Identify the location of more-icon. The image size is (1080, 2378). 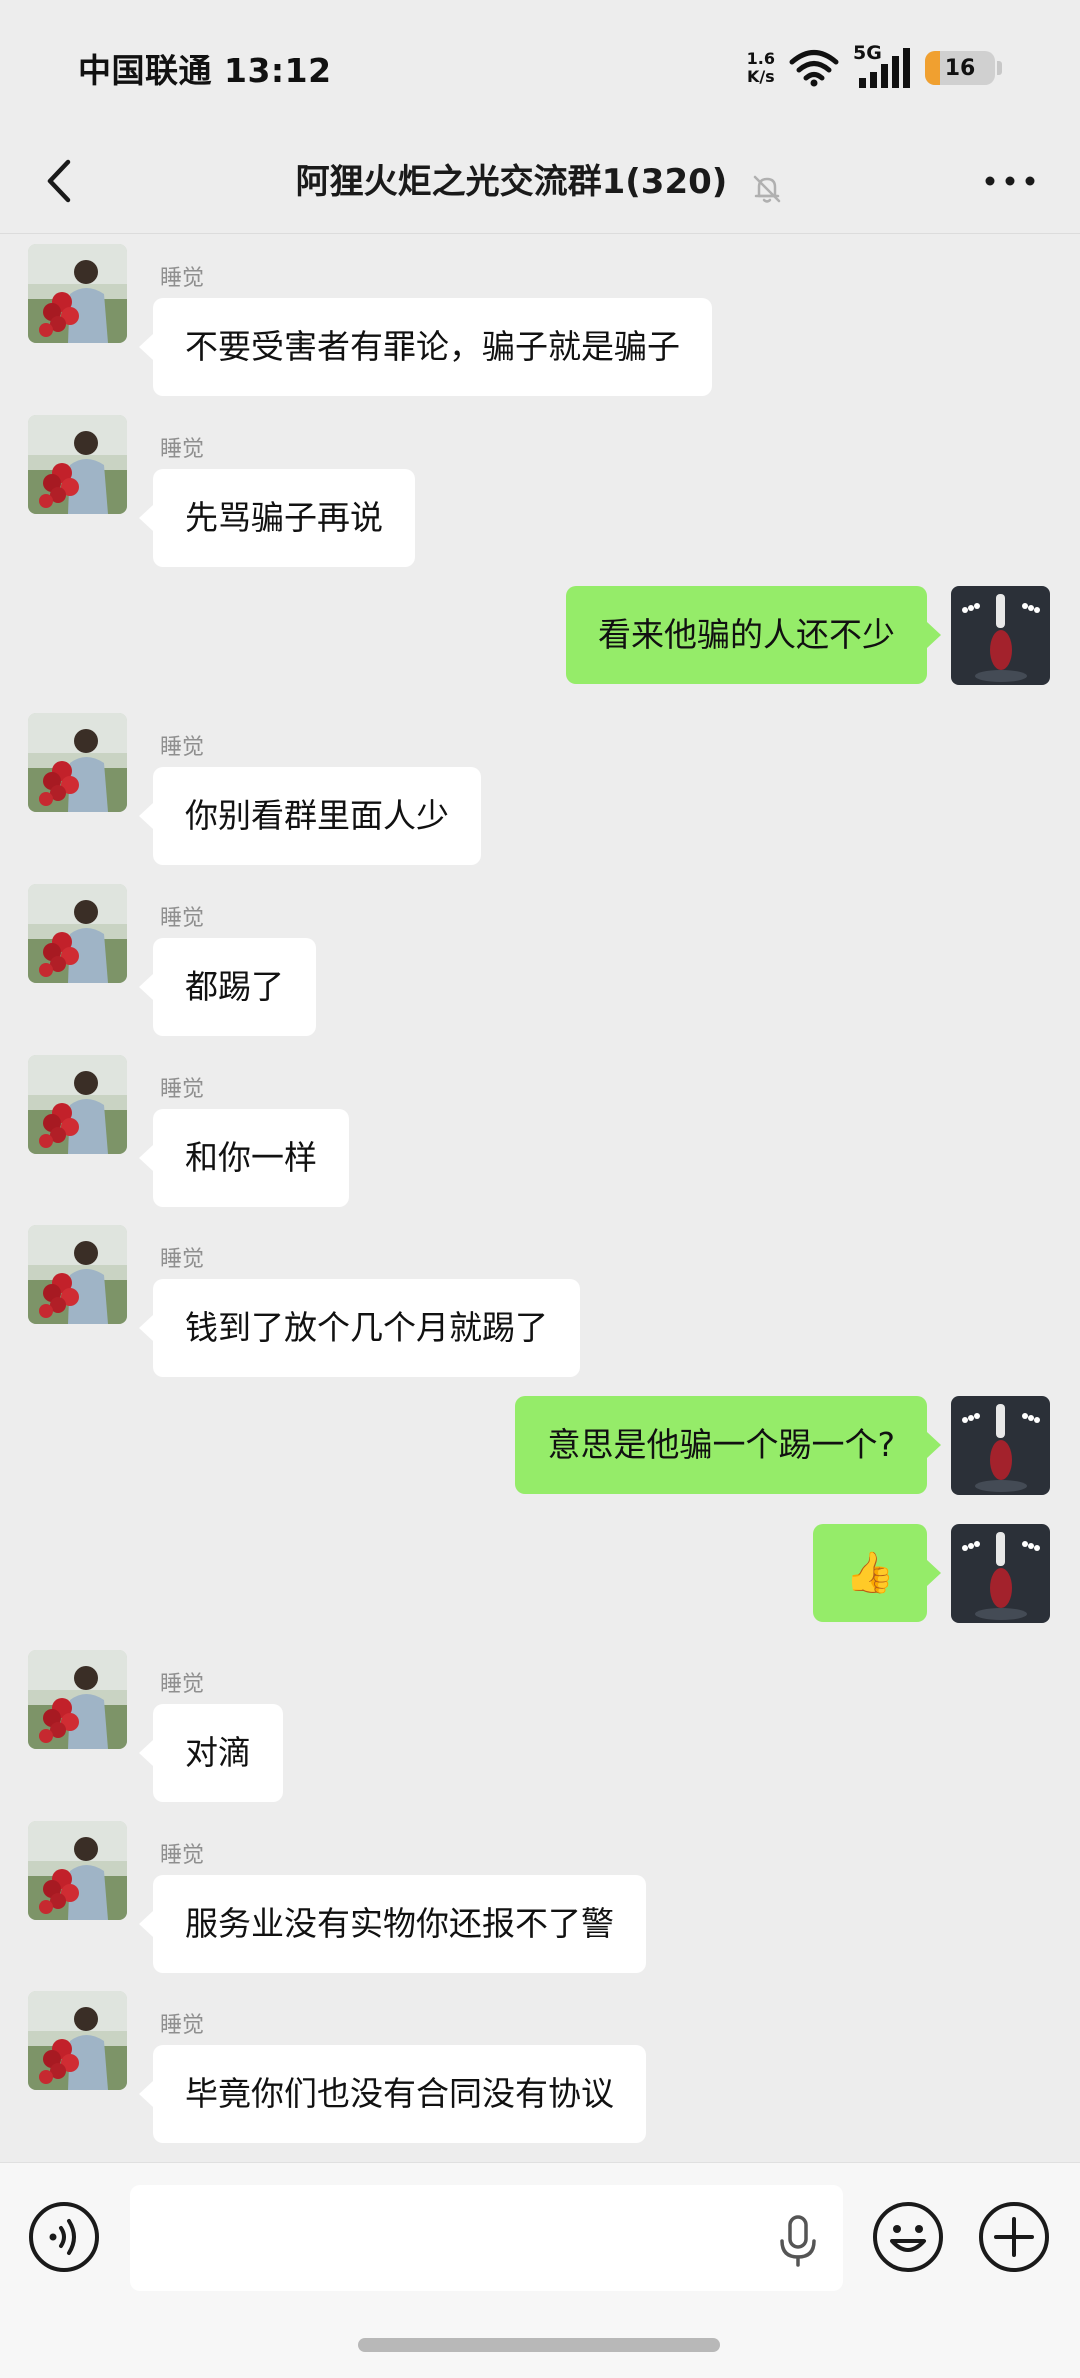
(1010, 181).